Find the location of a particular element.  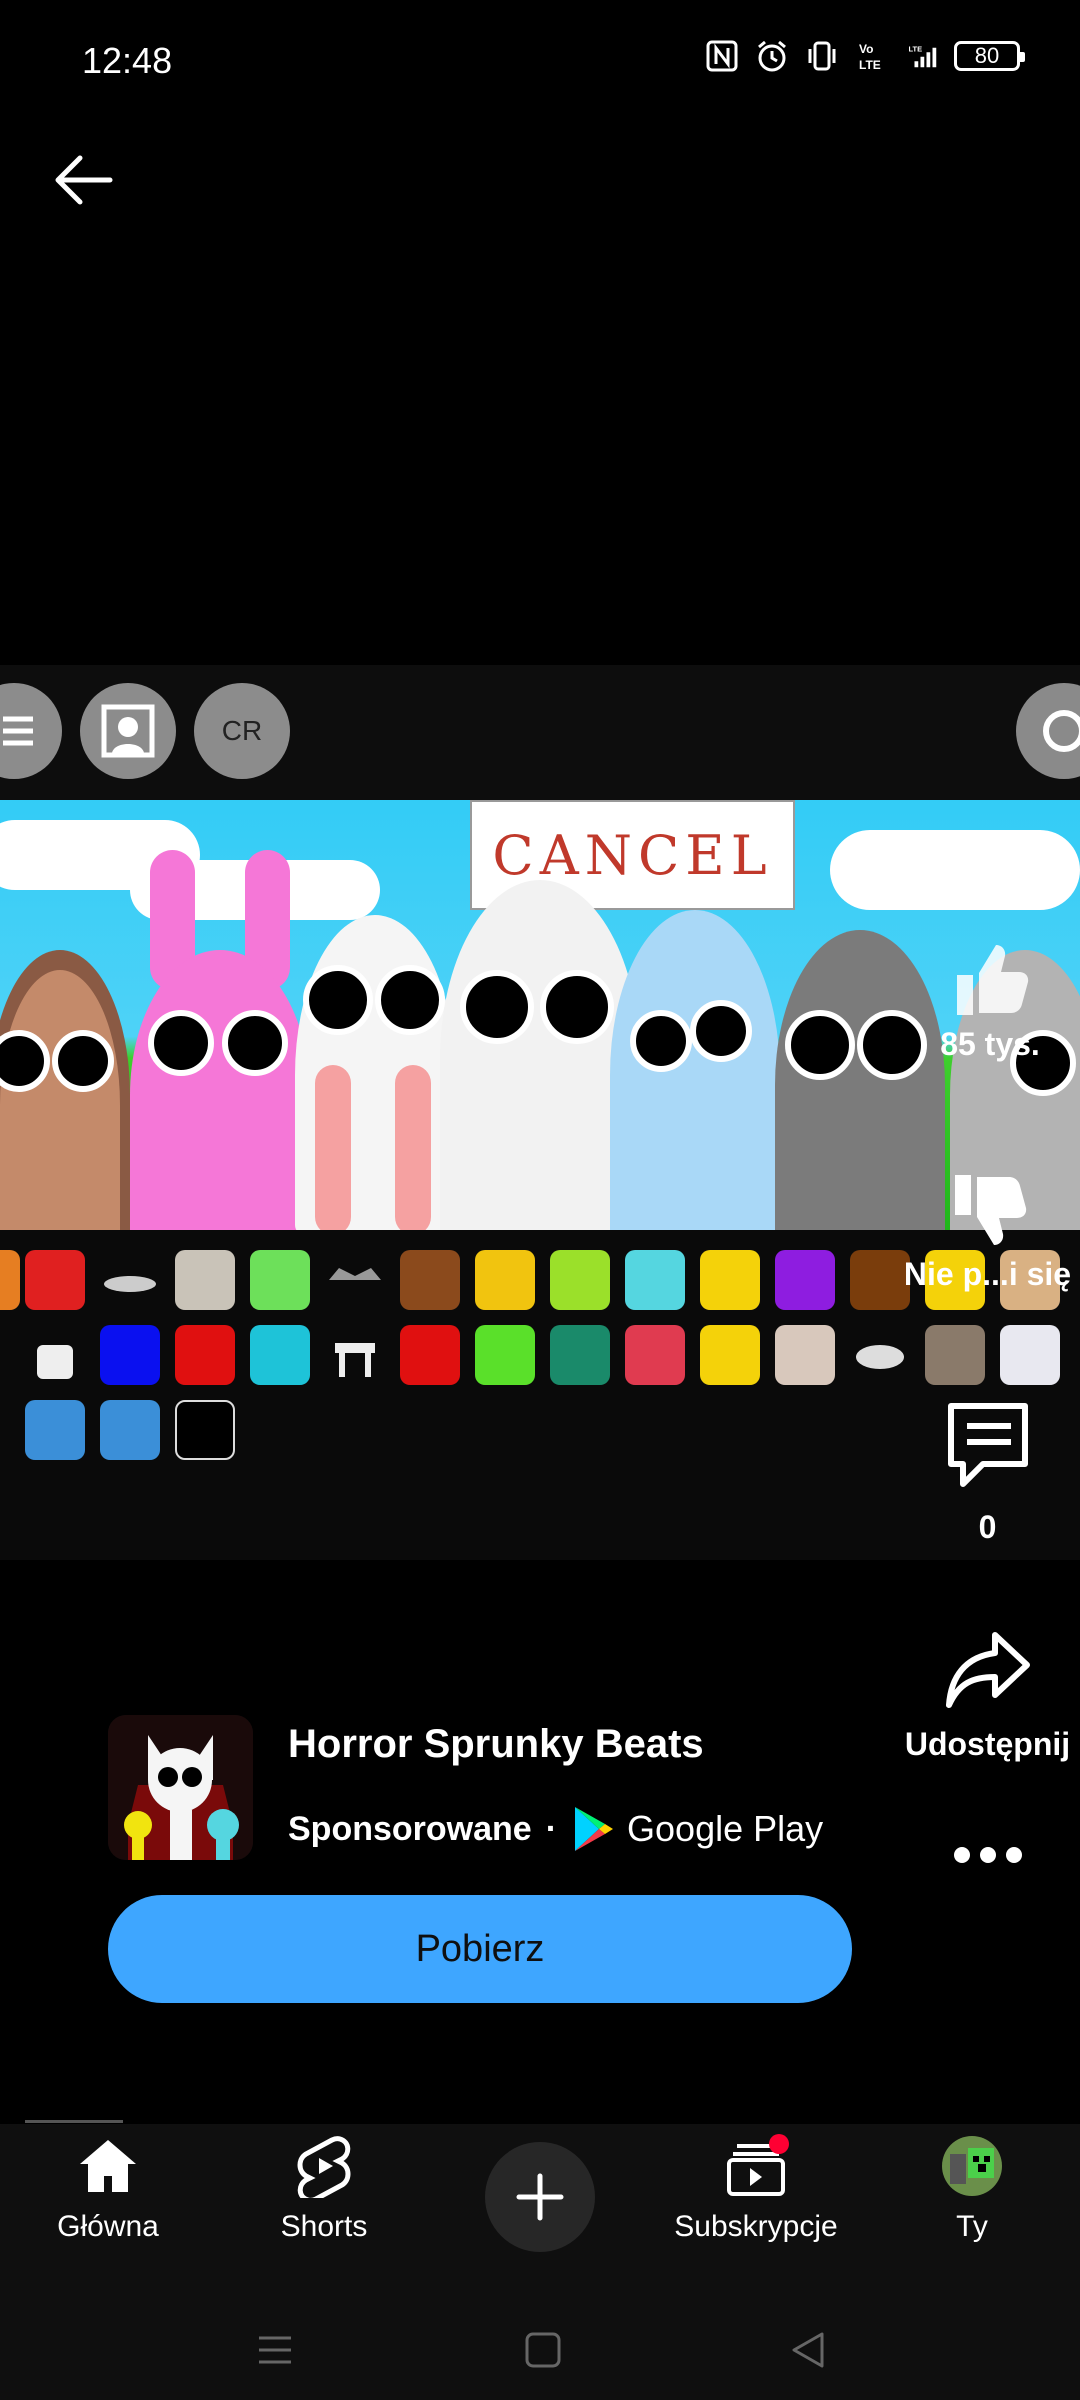

cr-button: CR is located at coordinates (242, 731).